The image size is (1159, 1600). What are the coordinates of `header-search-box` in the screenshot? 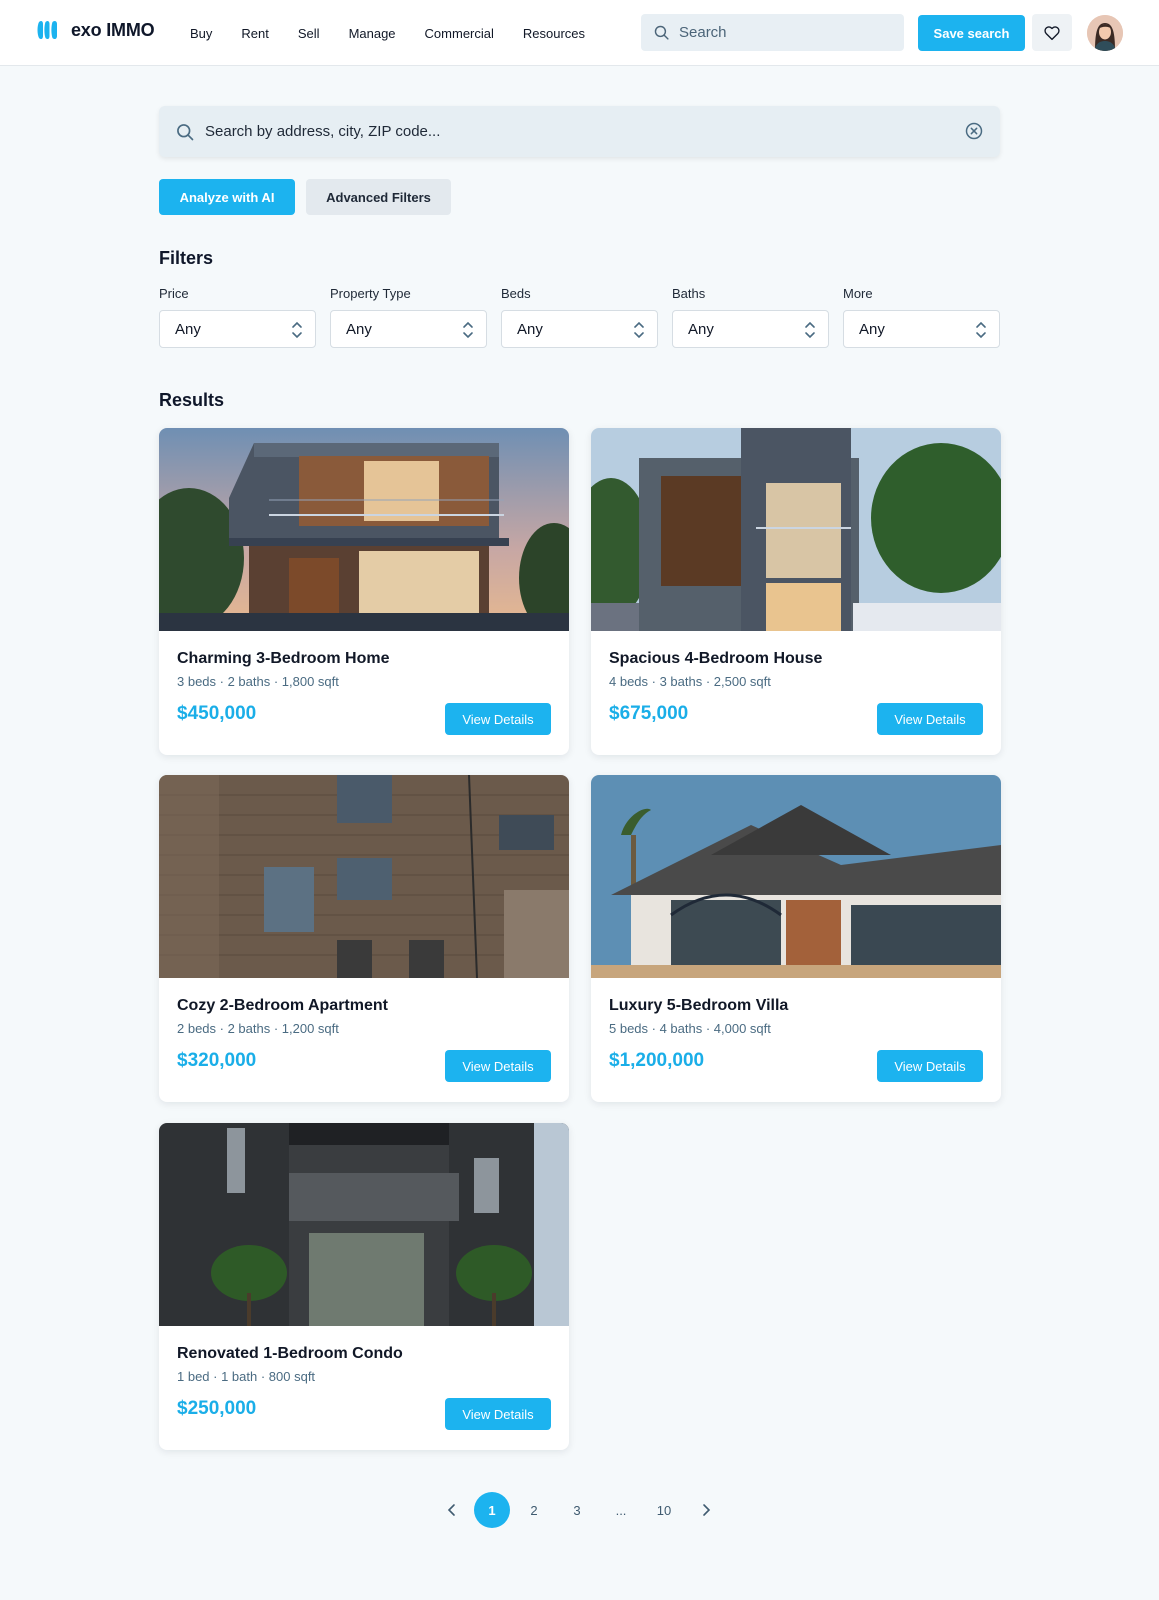 It's located at (772, 32).